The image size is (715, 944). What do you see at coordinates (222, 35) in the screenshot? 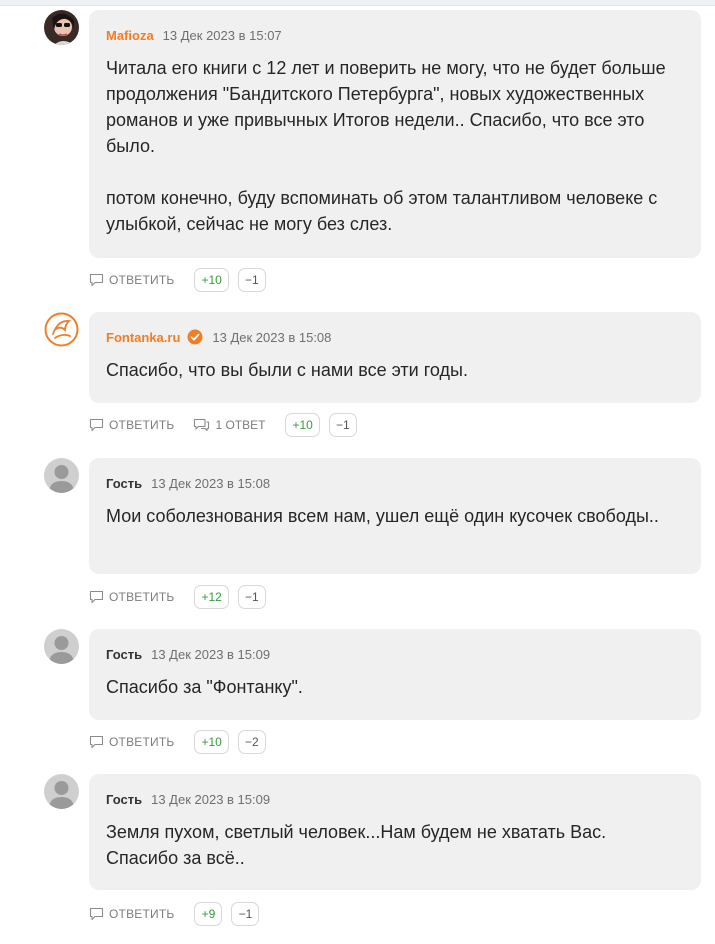
I see `comment-date: 13 Дек 2023 в 15:07` at bounding box center [222, 35].